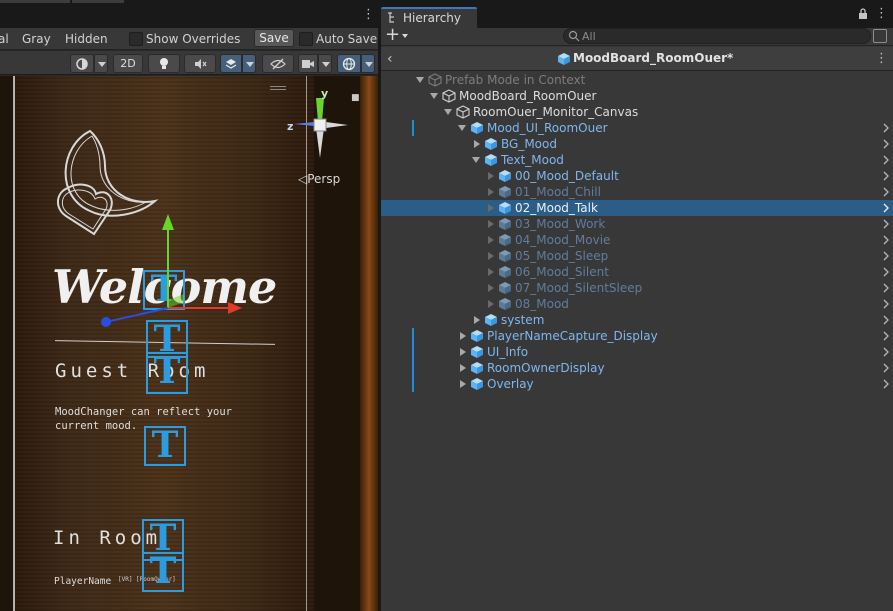 The height and width of the screenshot is (611, 893). What do you see at coordinates (637, 240) in the screenshot?
I see `hierarchy-row: 04_Mood_Movie` at bounding box center [637, 240].